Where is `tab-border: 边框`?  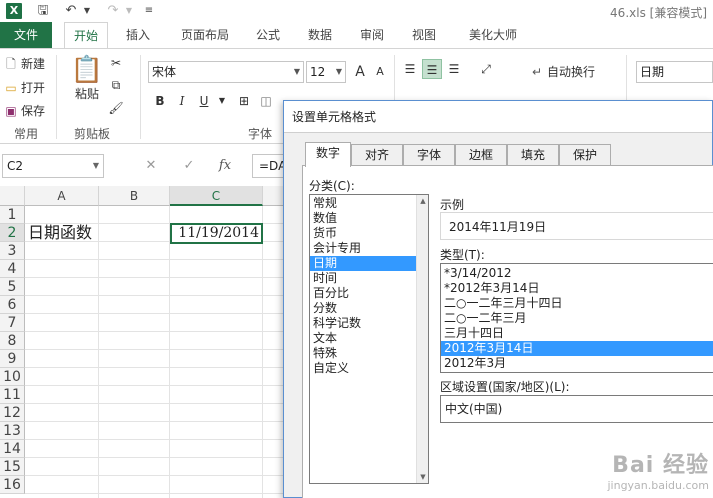
tab-border: 边框 is located at coordinates (481, 155).